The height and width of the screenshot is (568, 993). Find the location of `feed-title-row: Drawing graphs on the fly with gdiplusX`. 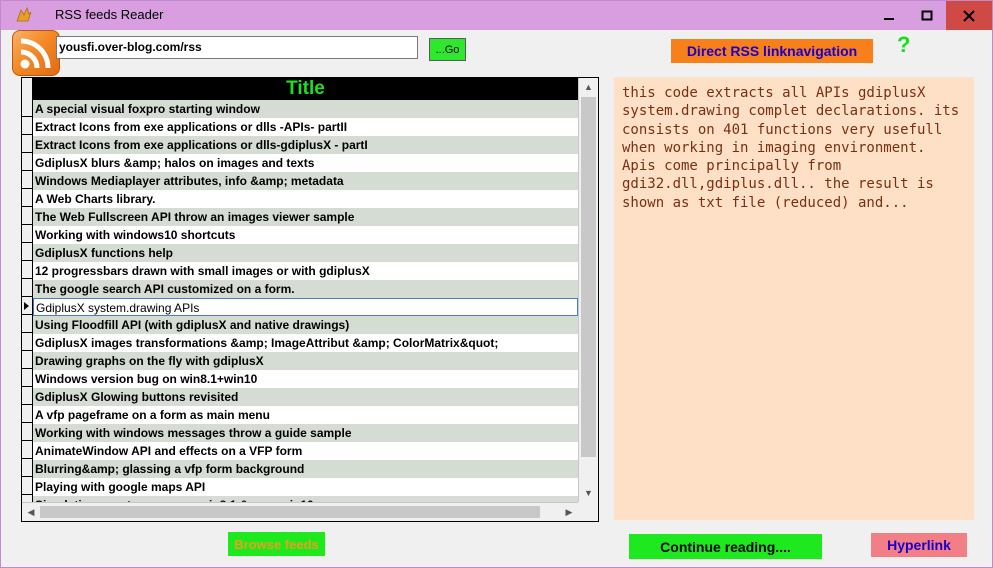

feed-title-row: Drawing graphs on the fly with gdiplusX is located at coordinates (305, 361).